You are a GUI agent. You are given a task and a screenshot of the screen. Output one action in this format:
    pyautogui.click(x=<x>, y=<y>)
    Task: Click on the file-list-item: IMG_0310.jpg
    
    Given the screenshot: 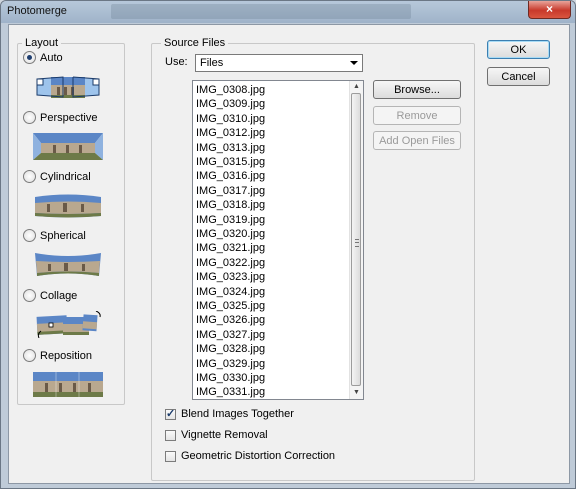 What is the action you would take?
    pyautogui.click(x=230, y=119)
    